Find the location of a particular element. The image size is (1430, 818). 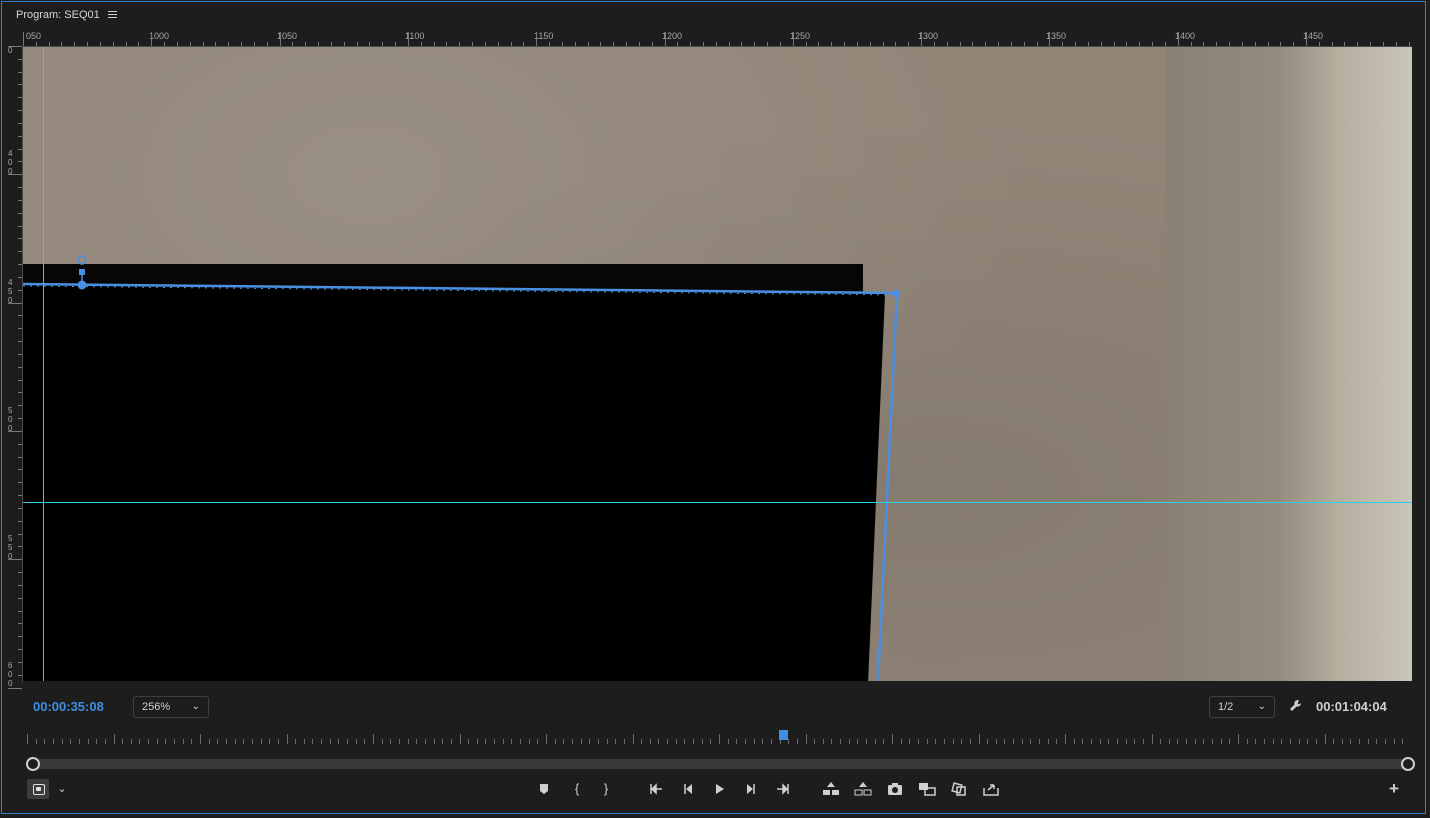

zoom-scrollbar is located at coordinates (720, 764).